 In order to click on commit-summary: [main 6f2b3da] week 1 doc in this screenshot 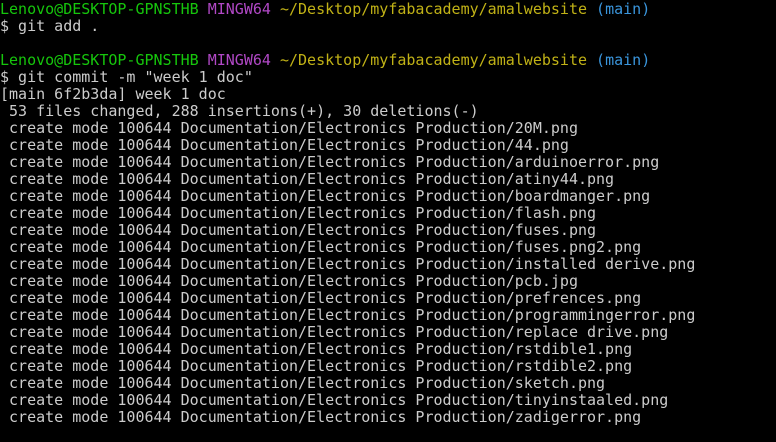, I will do `click(113, 94)`.